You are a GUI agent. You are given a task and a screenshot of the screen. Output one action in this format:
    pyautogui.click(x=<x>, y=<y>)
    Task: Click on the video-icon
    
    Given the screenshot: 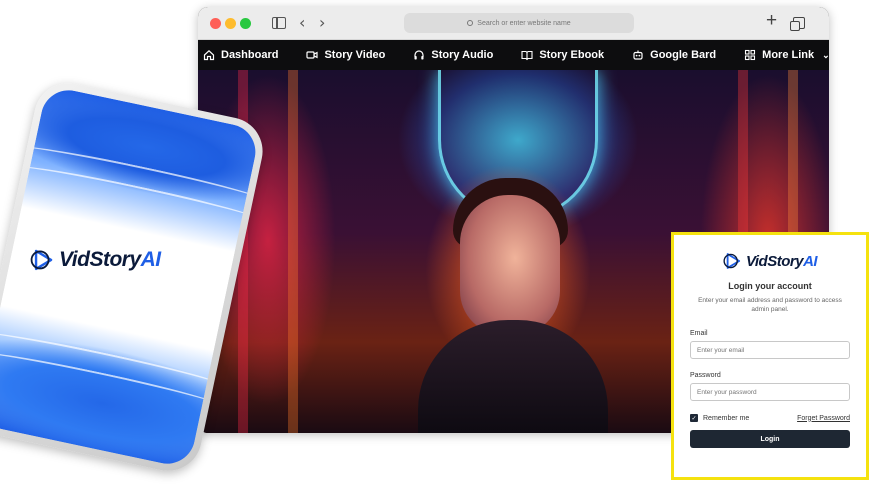 What is the action you would take?
    pyautogui.click(x=312, y=55)
    